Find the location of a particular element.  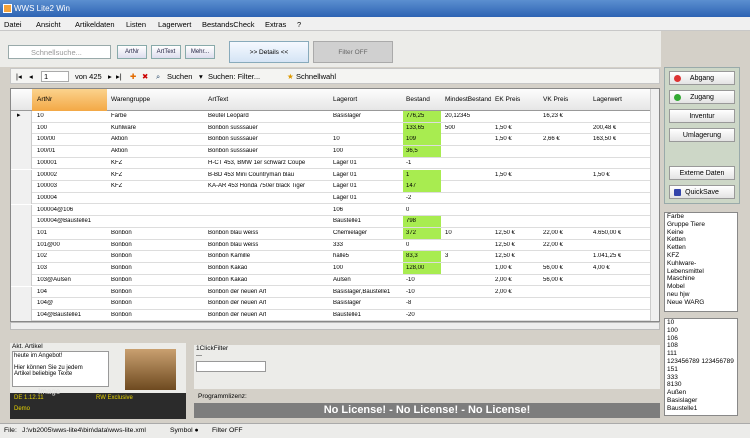

table-cell: Baustelle1 is located at coordinates (347, 315).